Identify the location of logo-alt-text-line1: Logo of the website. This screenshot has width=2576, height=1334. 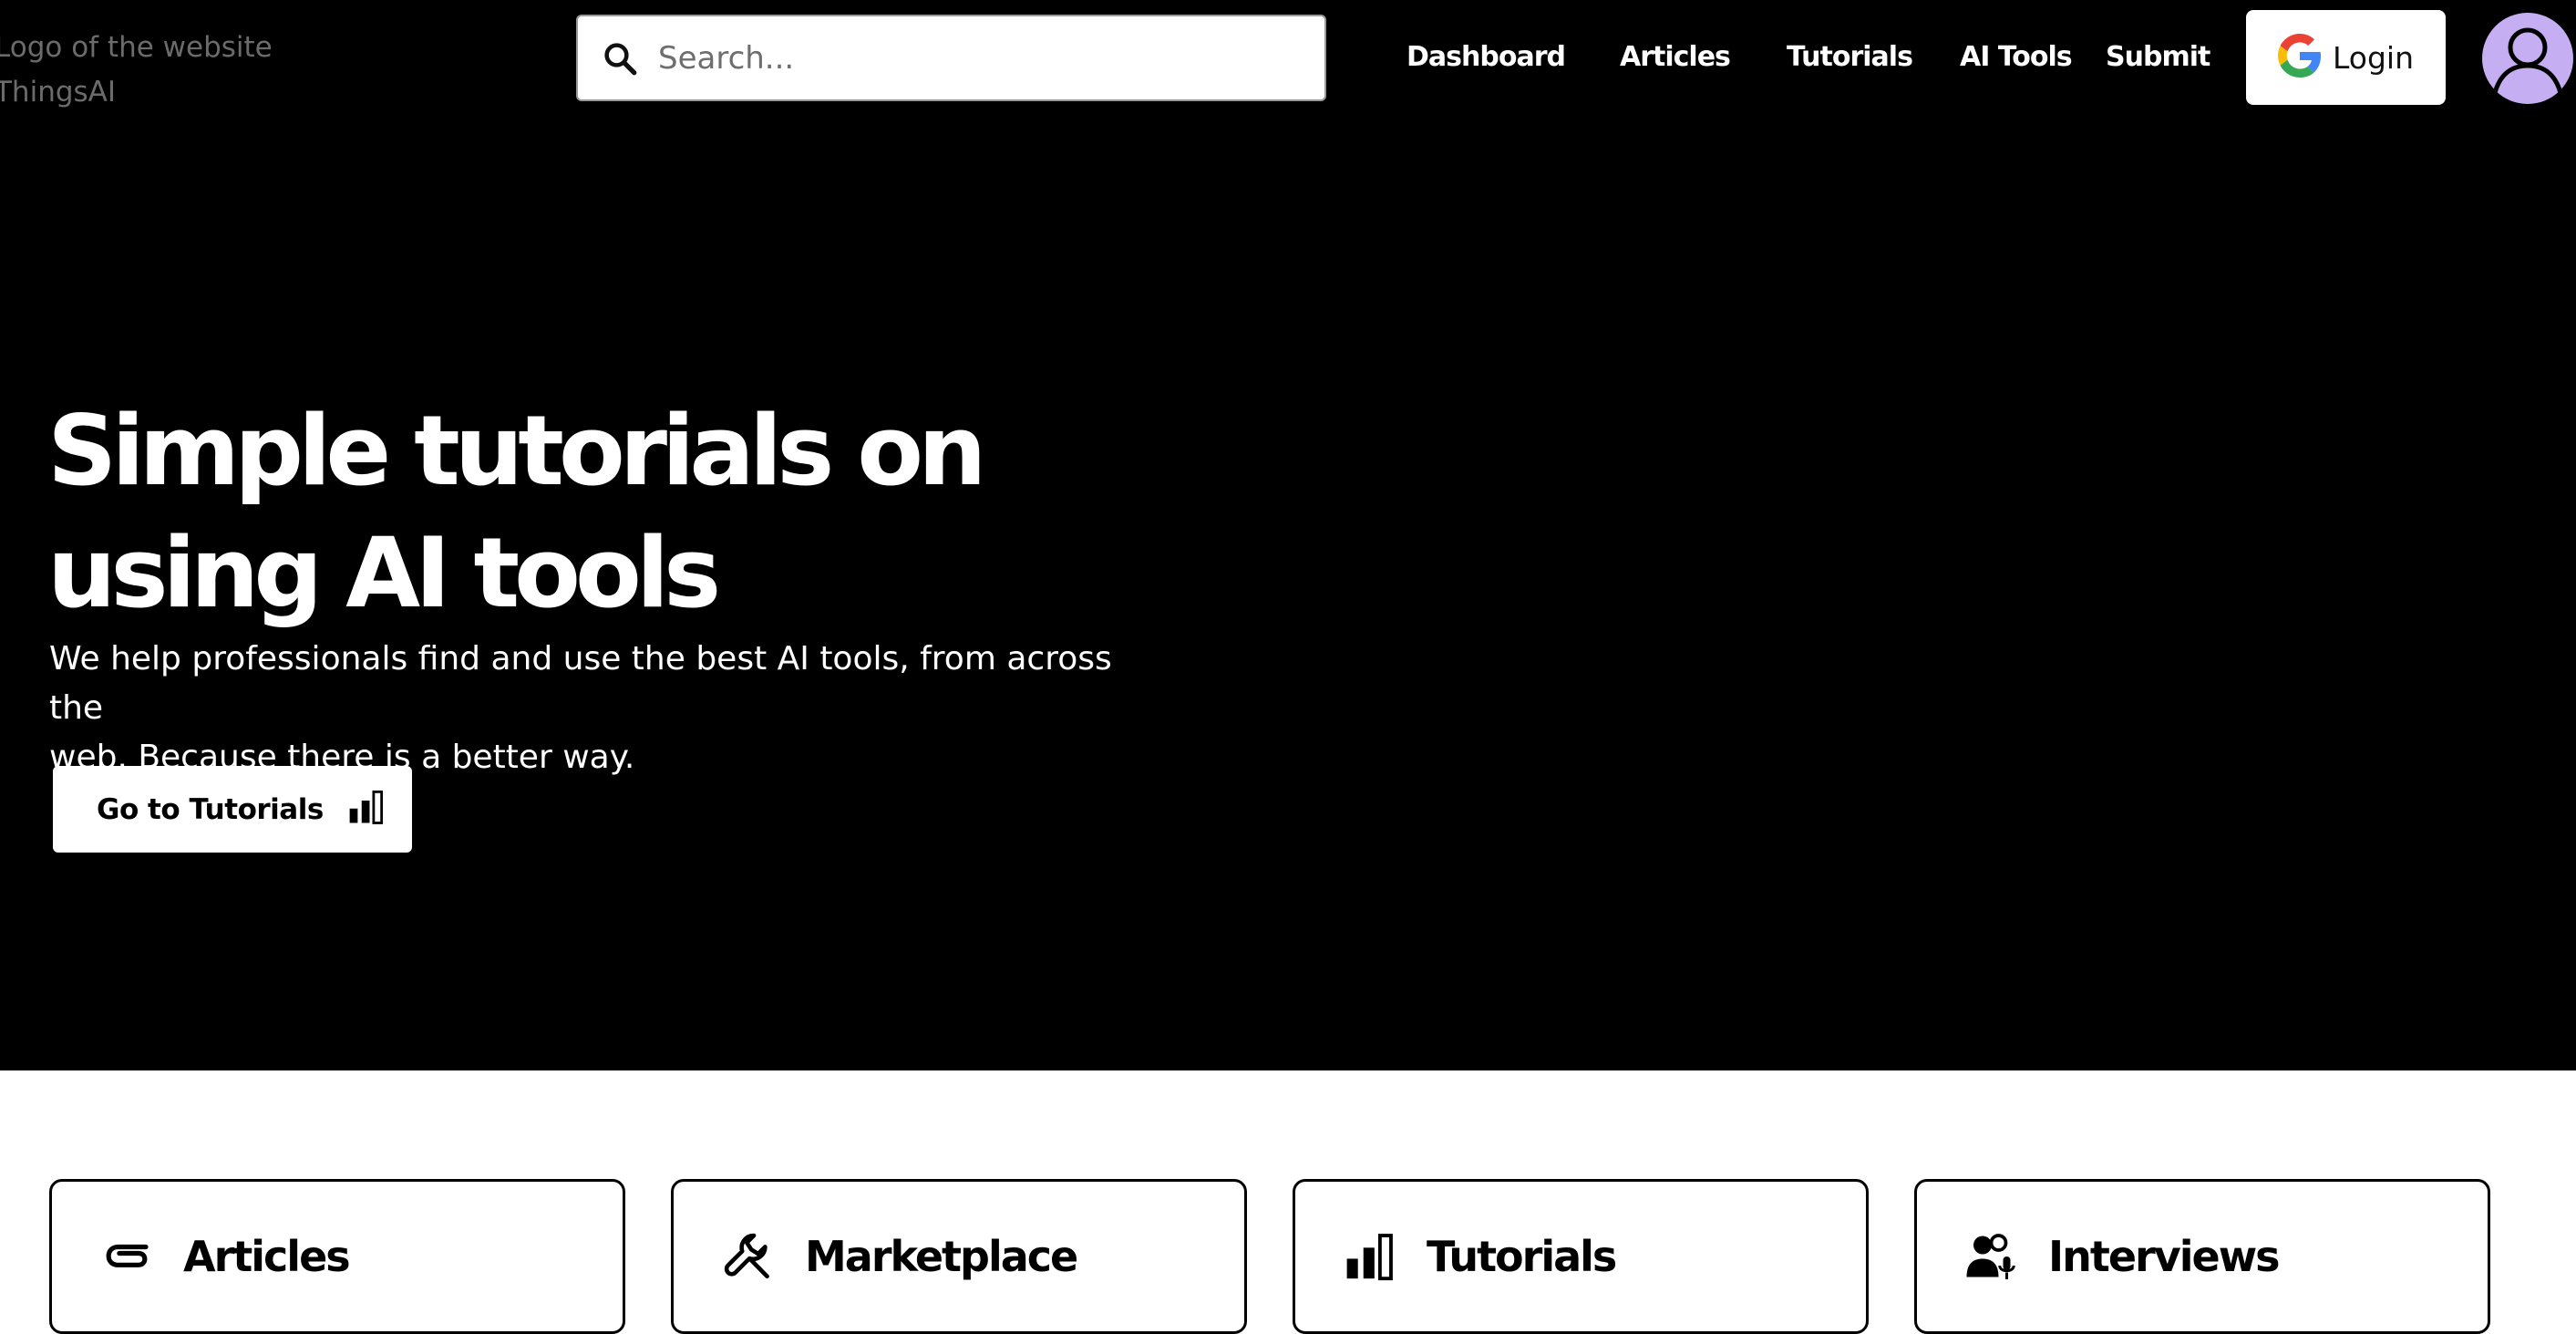
(136, 47).